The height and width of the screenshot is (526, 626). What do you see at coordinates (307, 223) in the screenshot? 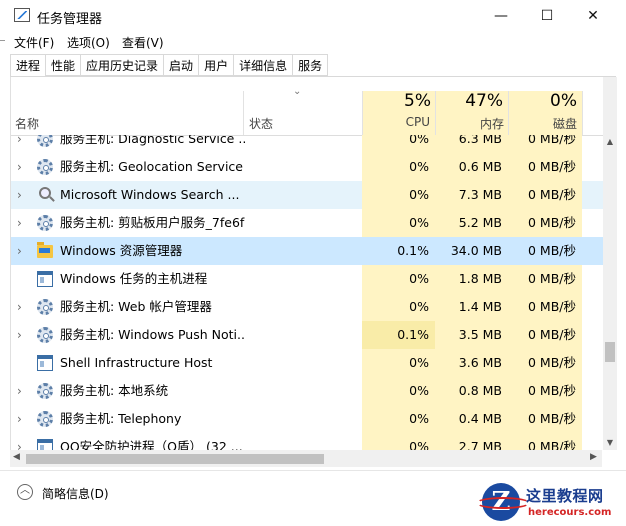
I see `table-row: › 服务主机: 剪贴板用户服务_7fe6f 0% 5.2 MB 0 MB/秒` at bounding box center [307, 223].